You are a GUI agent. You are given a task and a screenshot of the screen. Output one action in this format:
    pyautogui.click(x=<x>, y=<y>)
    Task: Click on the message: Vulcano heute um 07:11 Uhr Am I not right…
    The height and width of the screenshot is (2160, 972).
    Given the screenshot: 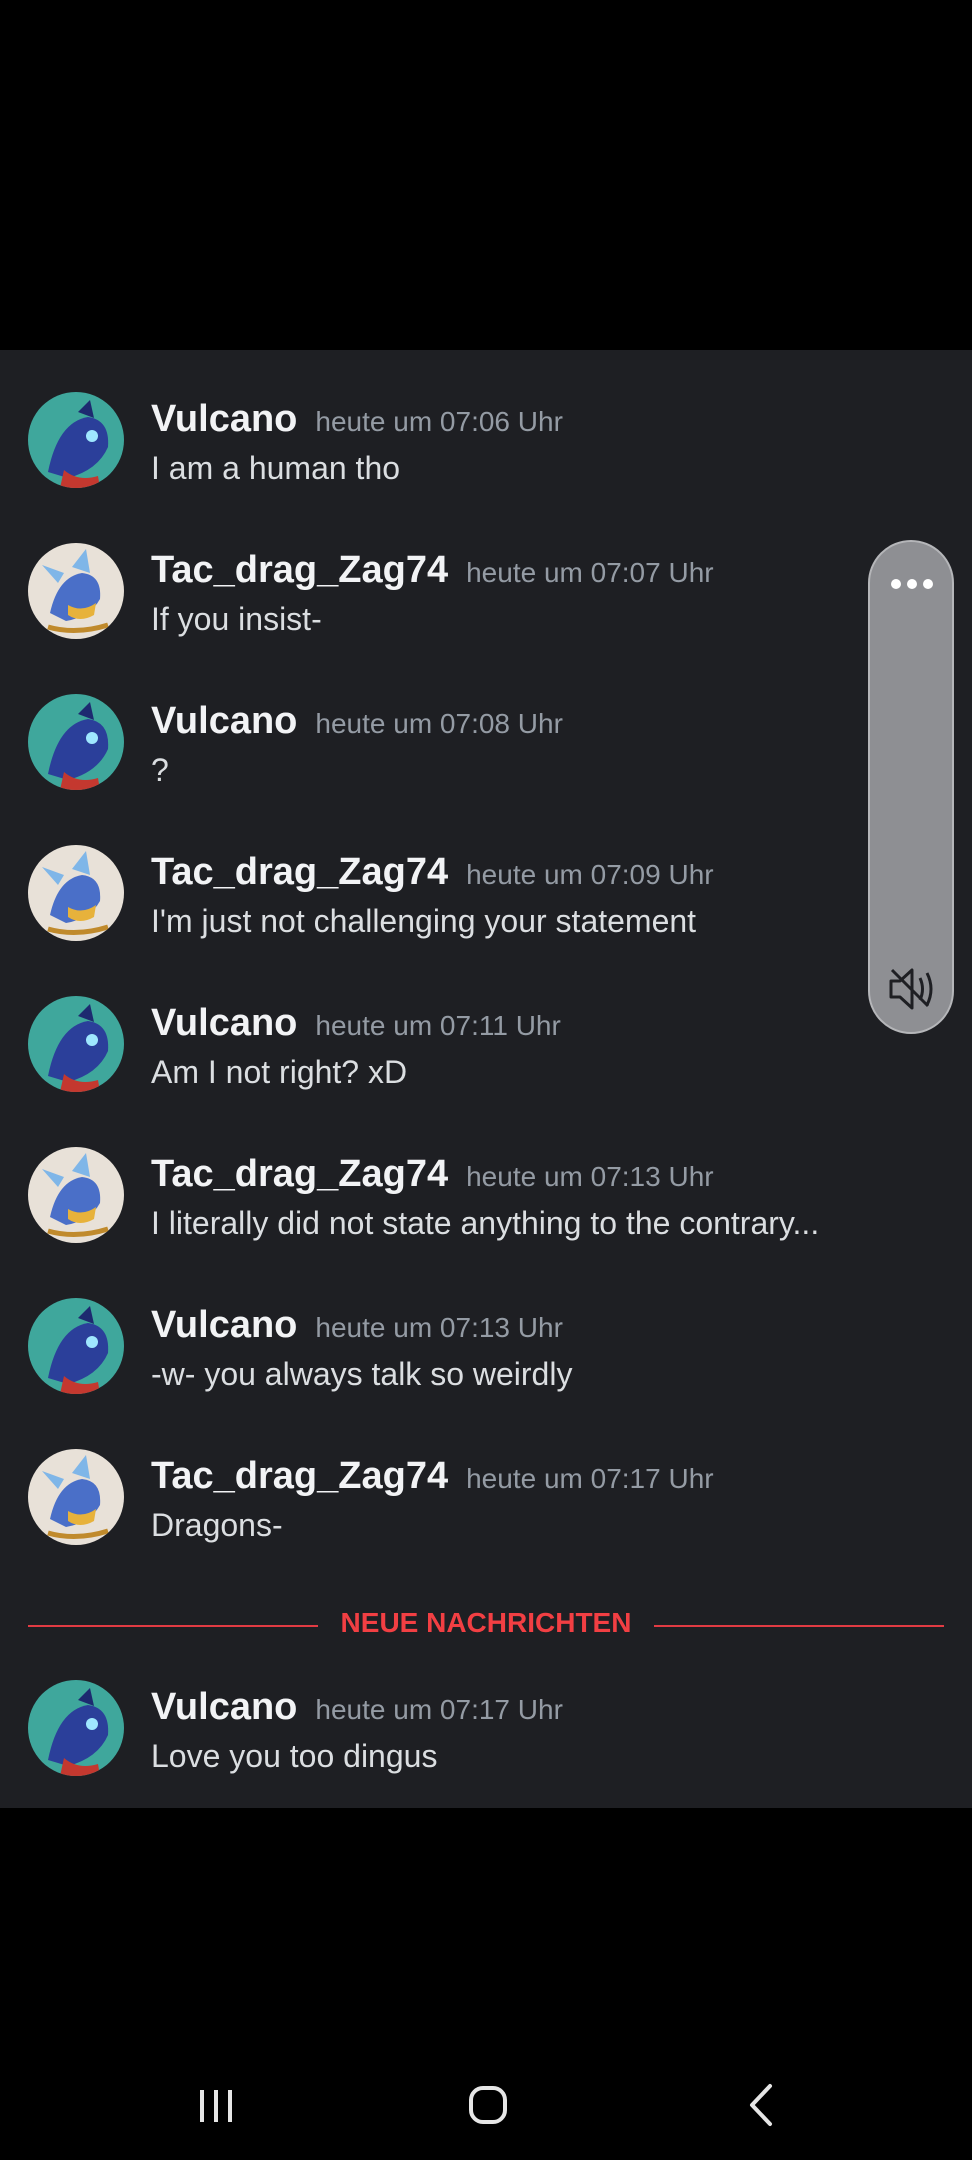 What is the action you would take?
    pyautogui.click(x=486, y=1061)
    